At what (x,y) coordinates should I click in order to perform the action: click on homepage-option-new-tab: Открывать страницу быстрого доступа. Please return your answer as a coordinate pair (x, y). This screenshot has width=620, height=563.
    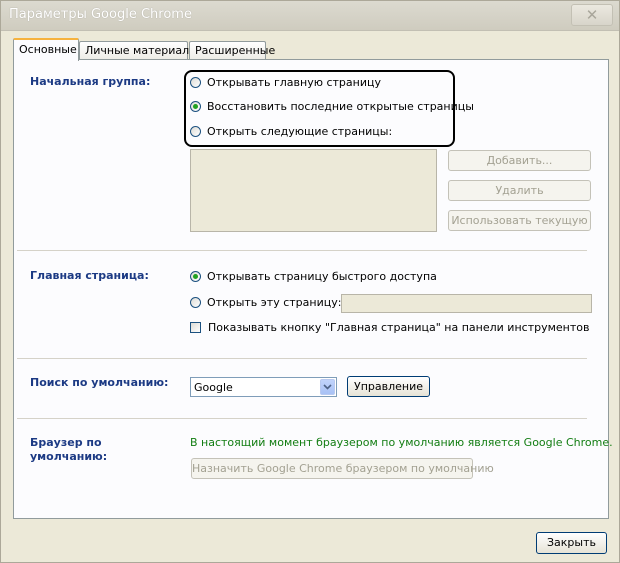
    Looking at the image, I should click on (313, 276).